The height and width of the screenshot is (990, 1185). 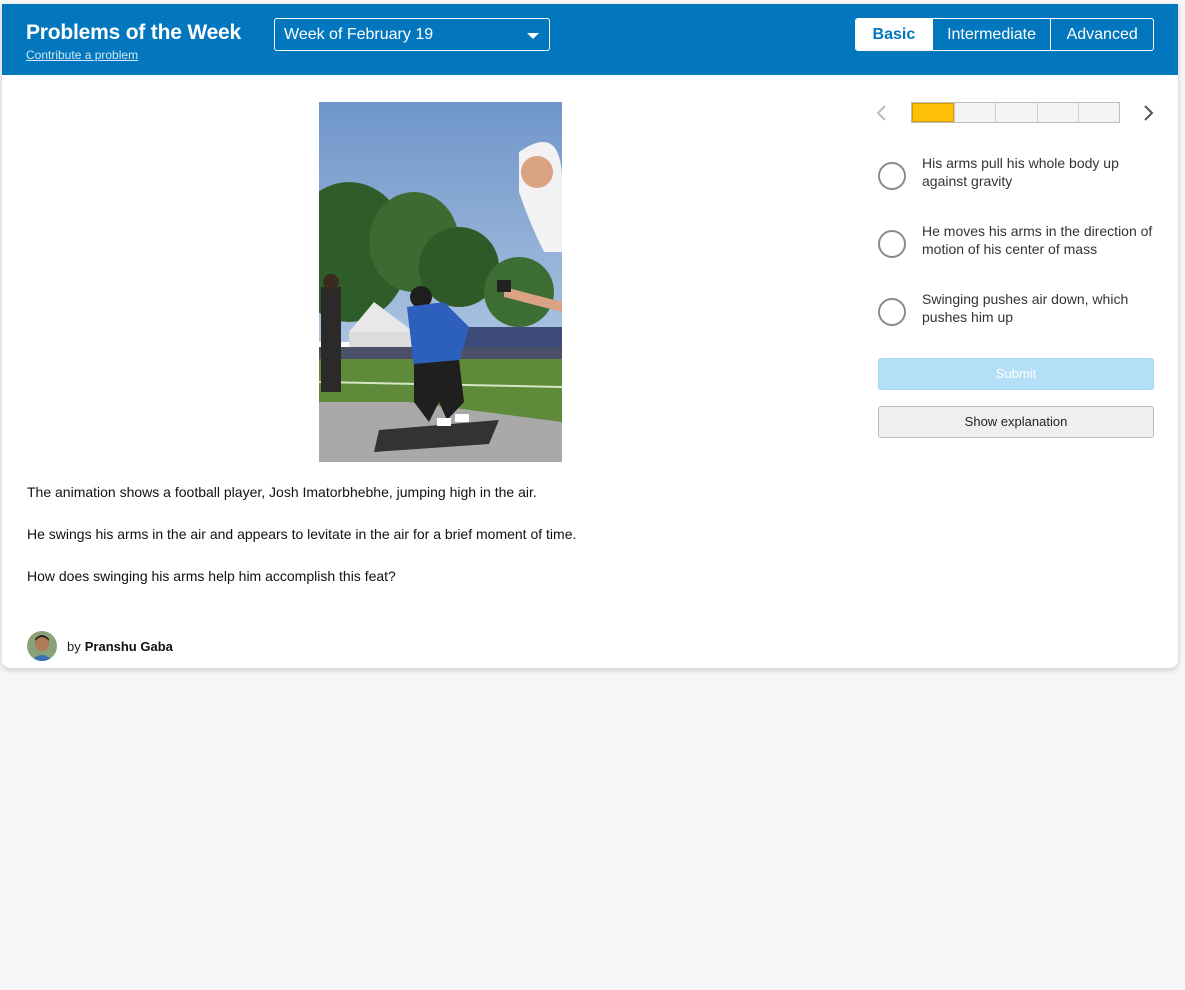 I want to click on progress-bar, so click(x=1015, y=112).